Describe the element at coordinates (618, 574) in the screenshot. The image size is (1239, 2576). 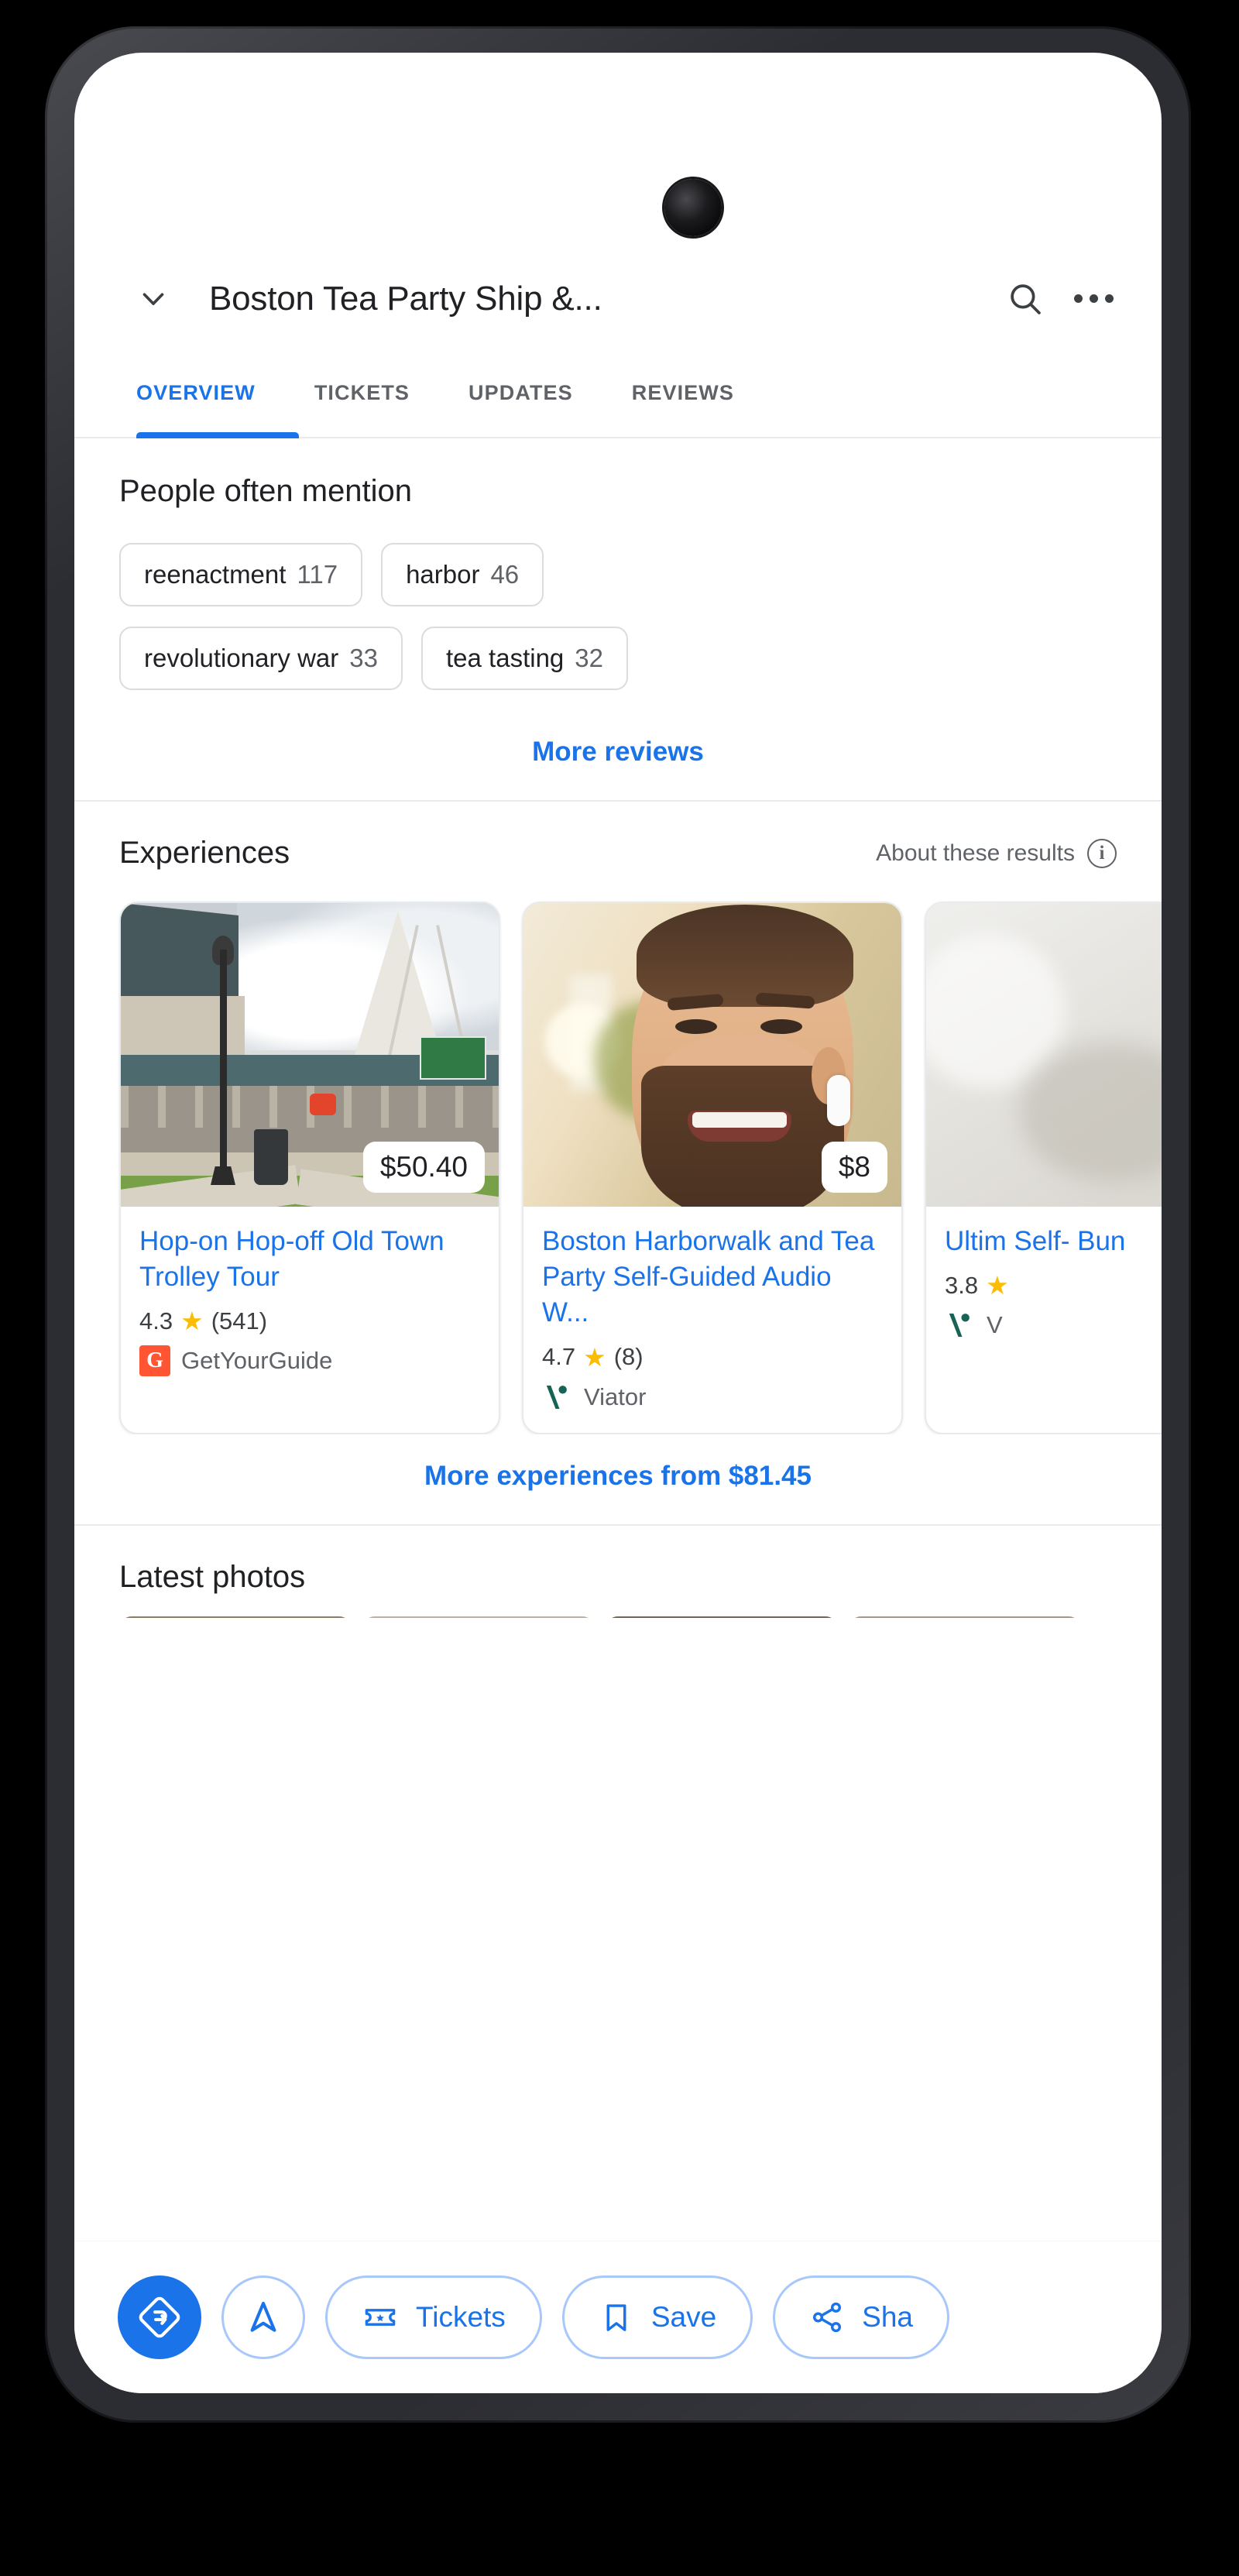
I see `chip-line-1: reenactment 117 harbor 46` at that location.